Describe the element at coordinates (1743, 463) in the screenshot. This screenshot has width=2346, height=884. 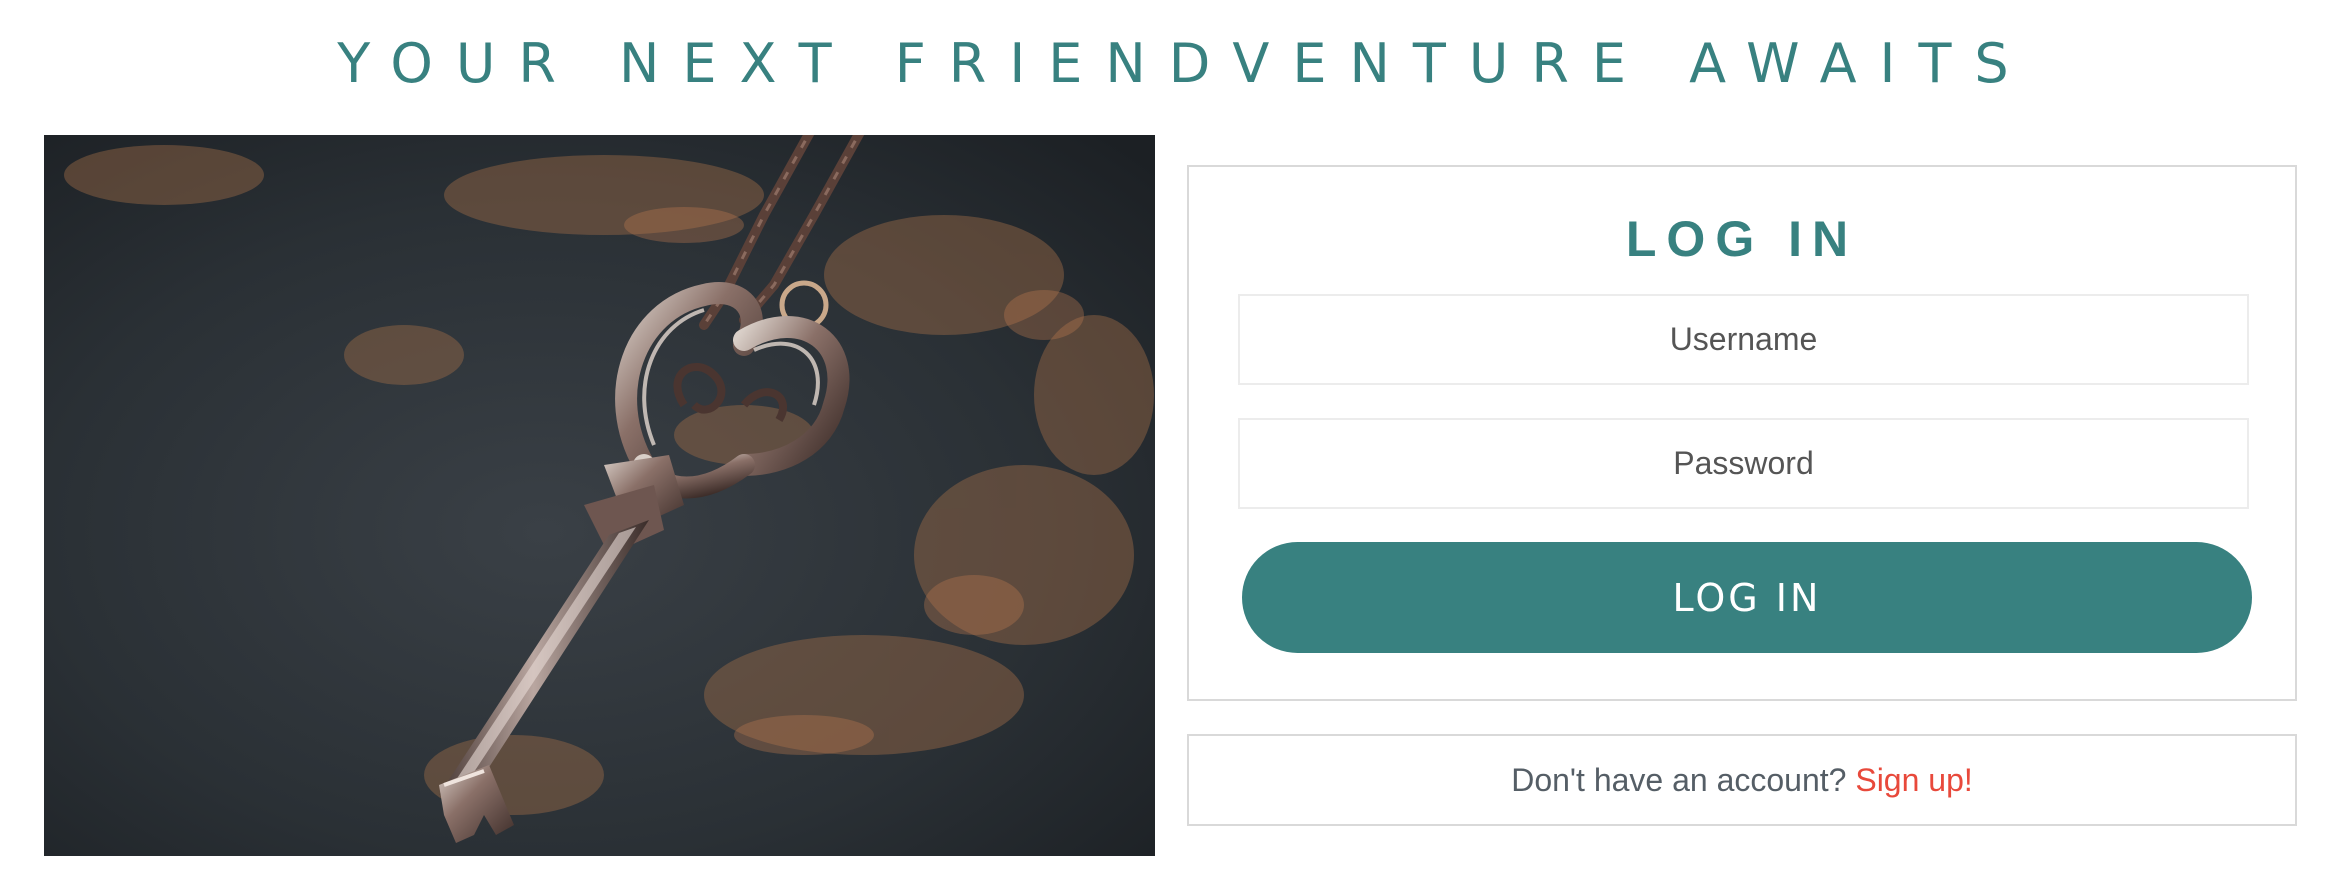
I see `password-input` at that location.